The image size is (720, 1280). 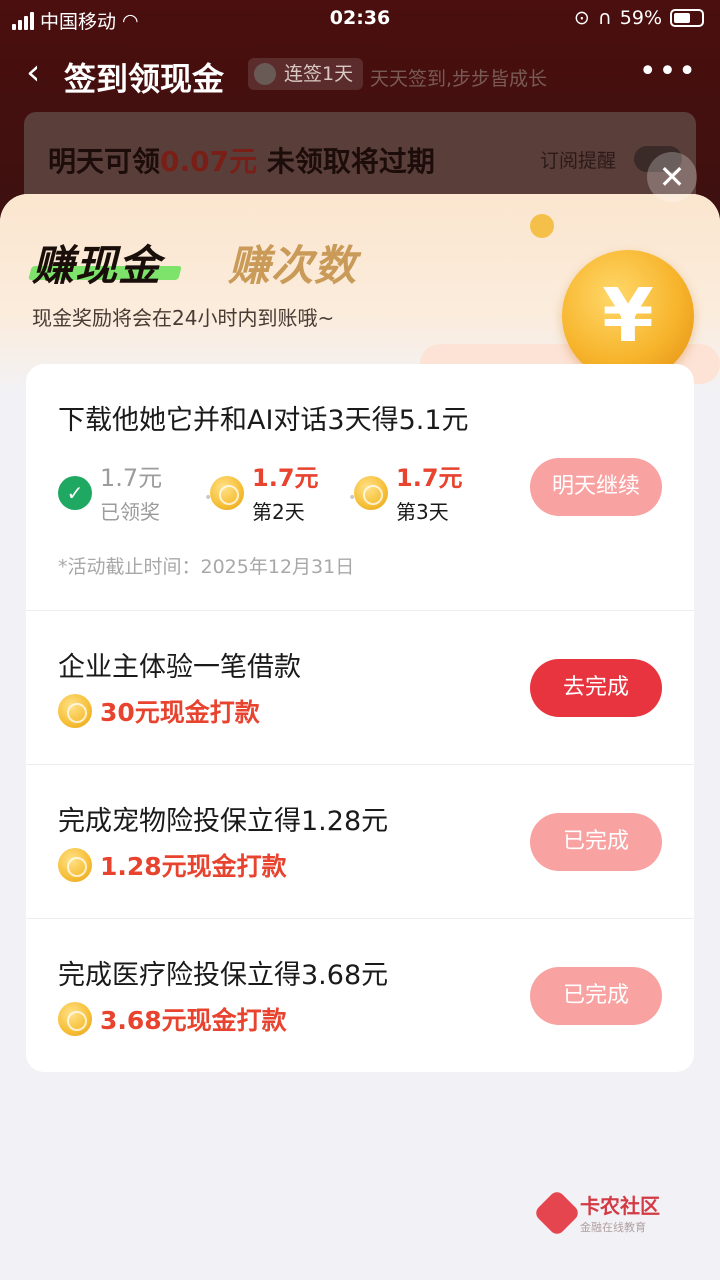 I want to click on task-item: 完成医疗险投保立得3.68元 3.68元现金打款 已完成, so click(x=360, y=995).